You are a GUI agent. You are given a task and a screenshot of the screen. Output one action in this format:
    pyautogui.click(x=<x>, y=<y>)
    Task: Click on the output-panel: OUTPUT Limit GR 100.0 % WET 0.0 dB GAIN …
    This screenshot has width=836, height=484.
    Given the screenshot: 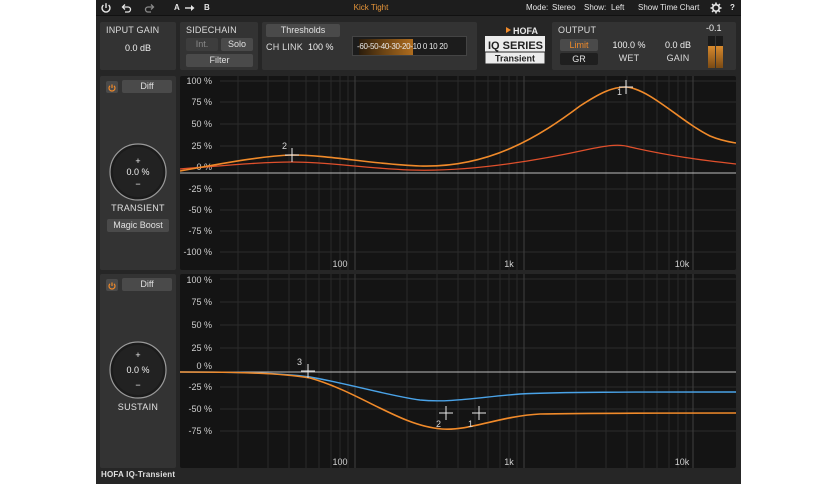 What is the action you would take?
    pyautogui.click(x=644, y=46)
    